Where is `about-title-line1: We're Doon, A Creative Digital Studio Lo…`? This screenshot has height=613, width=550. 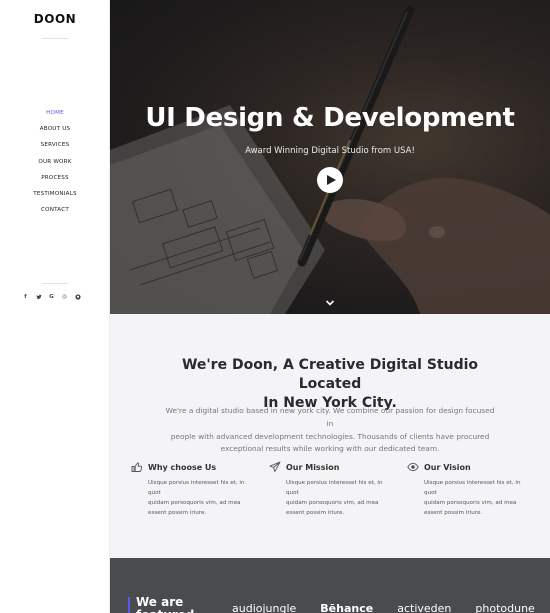
about-title-line1: We're Doon, A Creative Digital Studio Lo… is located at coordinates (330, 374).